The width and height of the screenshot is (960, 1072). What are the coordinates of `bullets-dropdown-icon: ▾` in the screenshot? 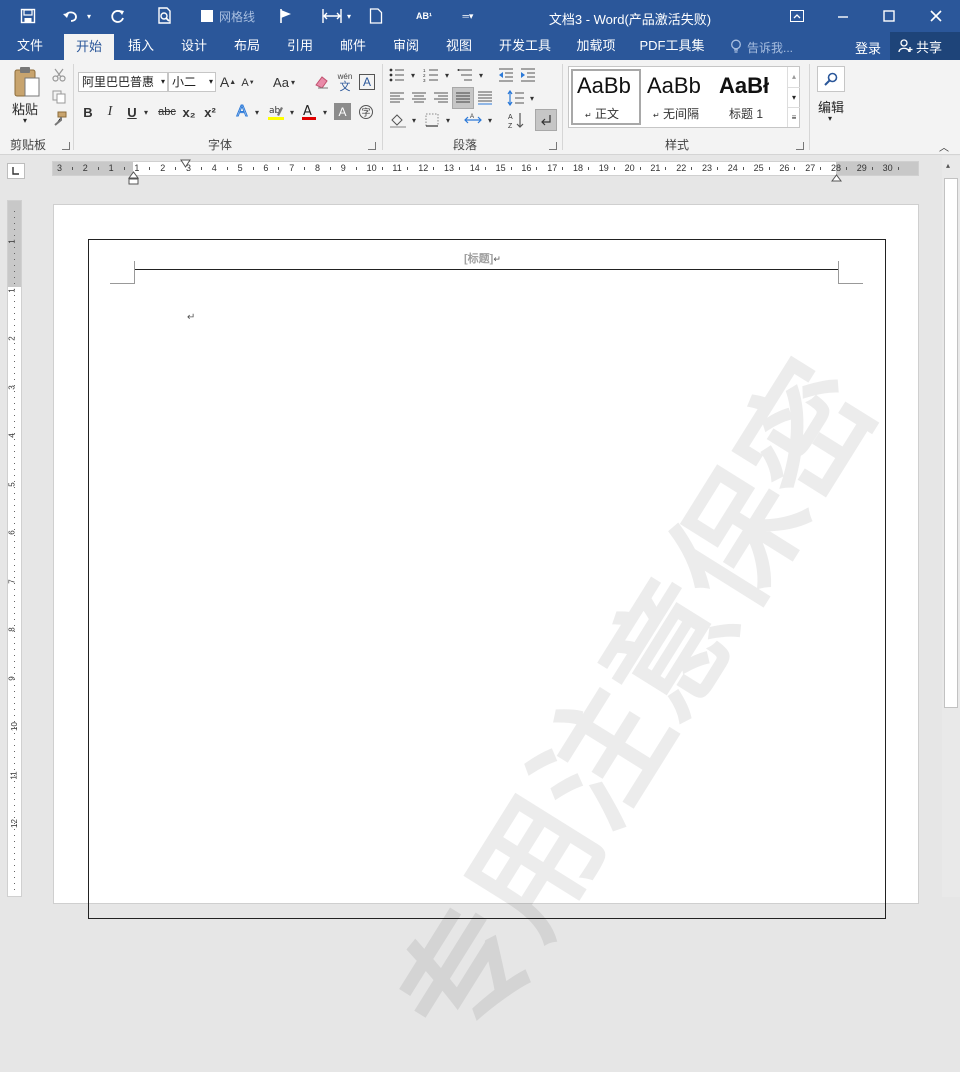 It's located at (413, 75).